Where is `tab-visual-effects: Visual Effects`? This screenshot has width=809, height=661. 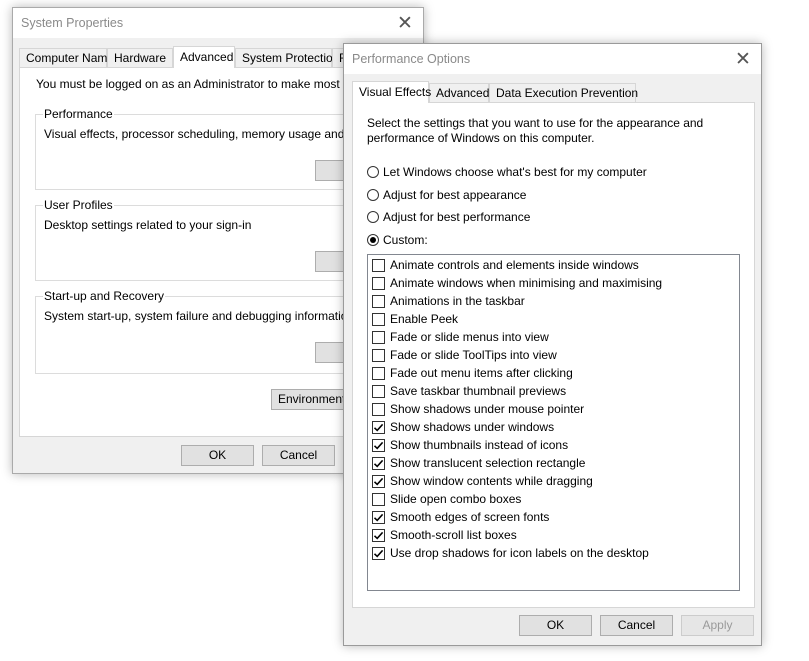
tab-visual-effects: Visual Effects is located at coordinates (391, 92).